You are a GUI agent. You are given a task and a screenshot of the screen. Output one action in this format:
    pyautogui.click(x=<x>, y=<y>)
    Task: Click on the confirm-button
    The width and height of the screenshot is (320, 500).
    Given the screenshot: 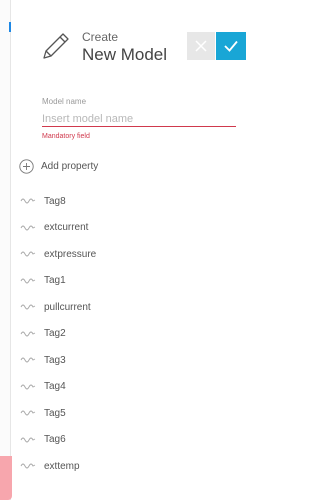 What is the action you would take?
    pyautogui.click(x=231, y=46)
    